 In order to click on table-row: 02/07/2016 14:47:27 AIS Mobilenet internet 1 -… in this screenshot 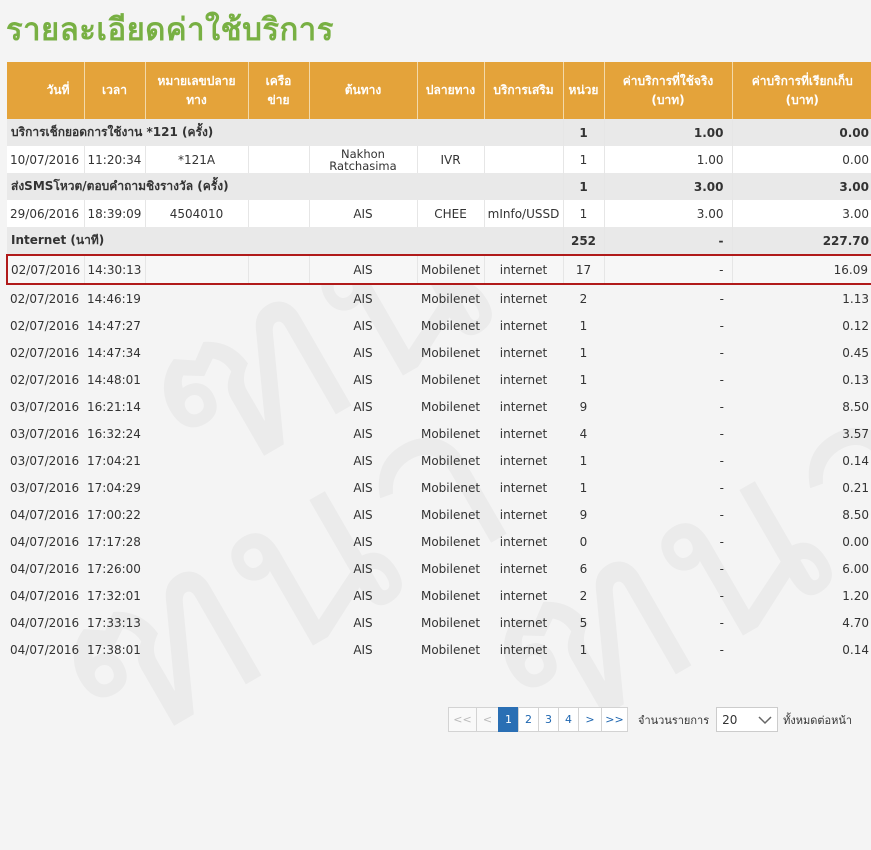, I will do `click(439, 325)`.